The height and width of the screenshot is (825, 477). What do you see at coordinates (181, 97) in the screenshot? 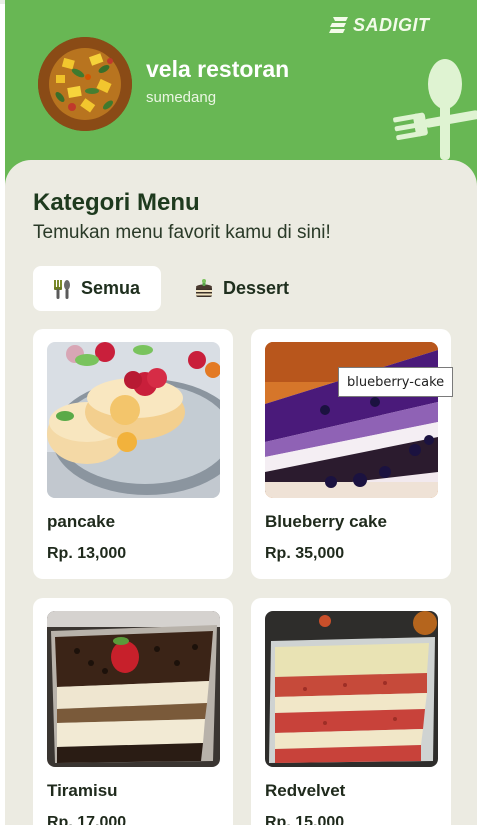
I see `restaurant-city: sumedang` at bounding box center [181, 97].